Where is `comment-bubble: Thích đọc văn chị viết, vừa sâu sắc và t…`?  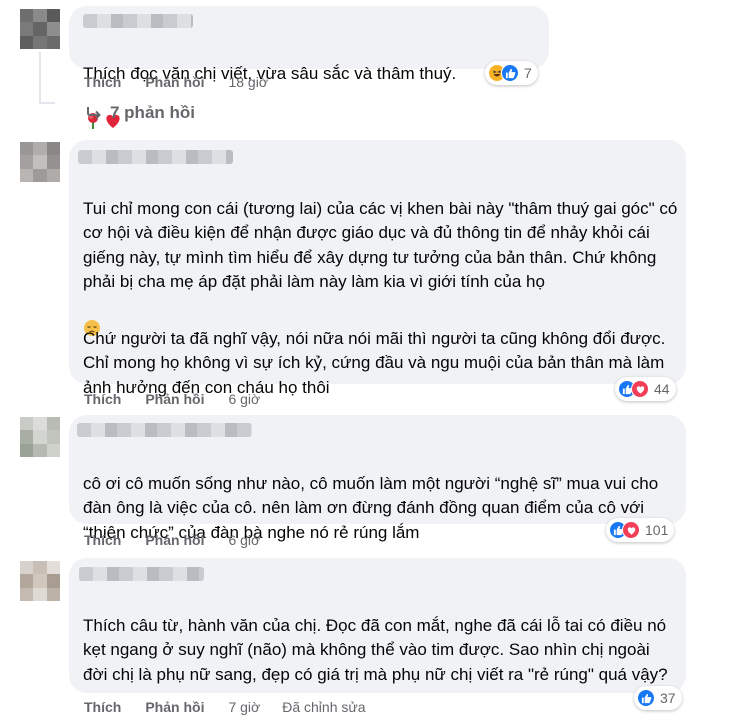
comment-bubble: Thích đọc văn chị viết, vừa sâu sắc và t… is located at coordinates (309, 67).